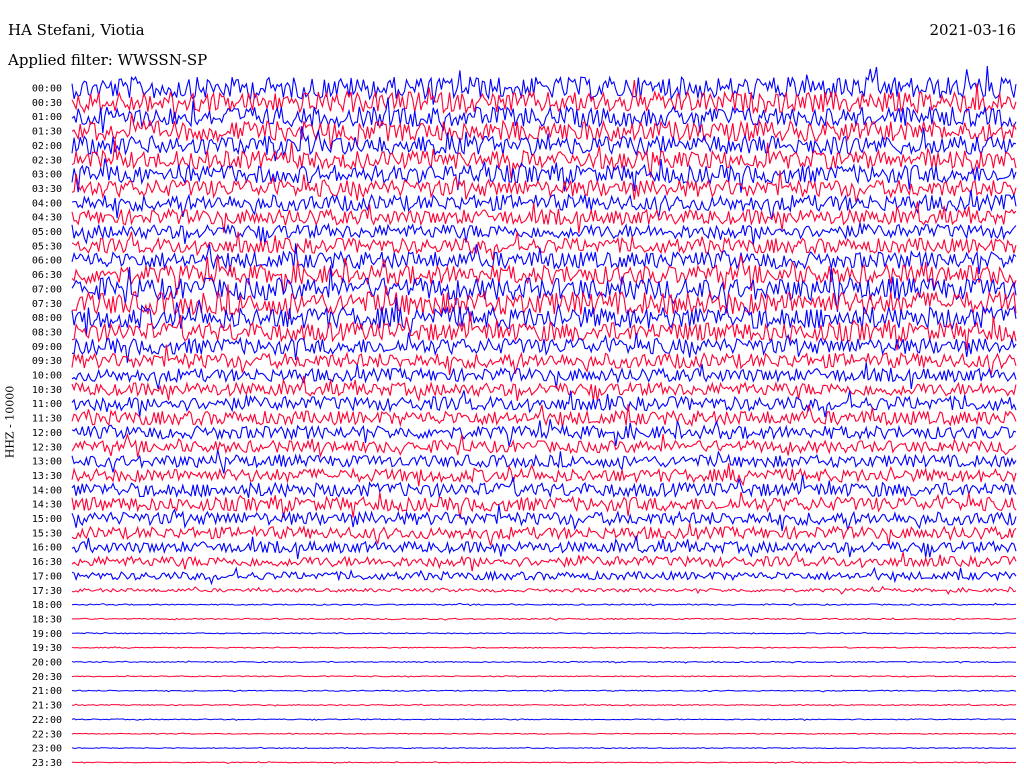  Describe the element at coordinates (47, 132) in the screenshot. I see `y-tick-label: 01:30` at that location.